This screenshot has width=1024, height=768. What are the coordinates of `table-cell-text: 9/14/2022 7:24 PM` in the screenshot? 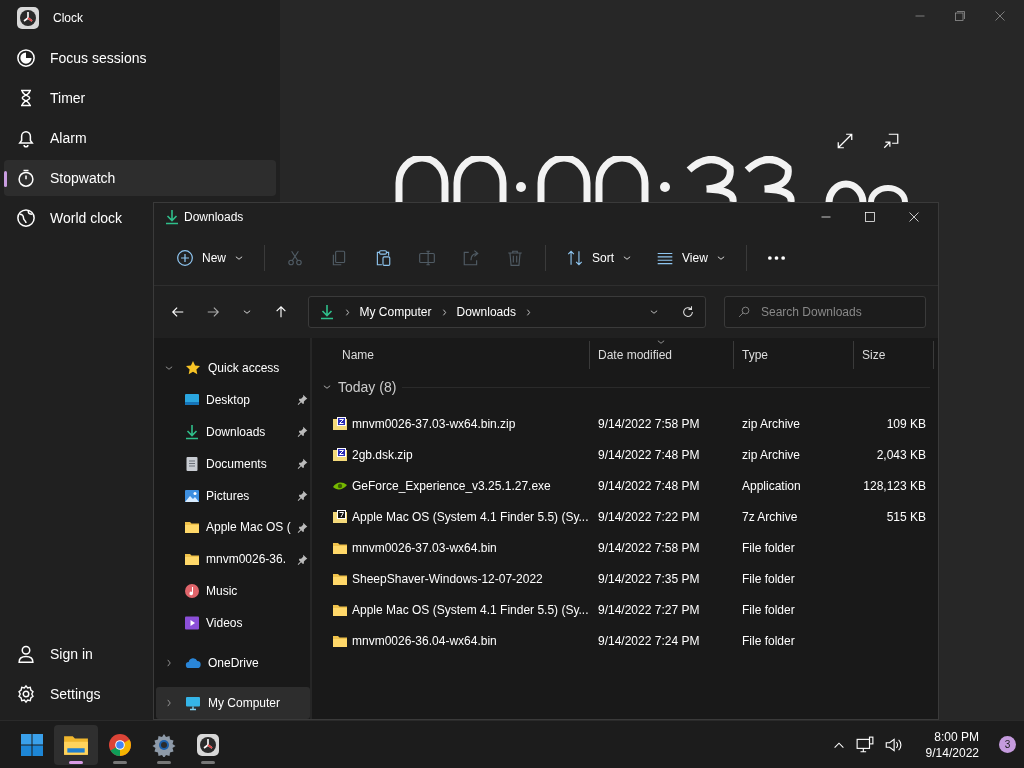 It's located at (649, 640).